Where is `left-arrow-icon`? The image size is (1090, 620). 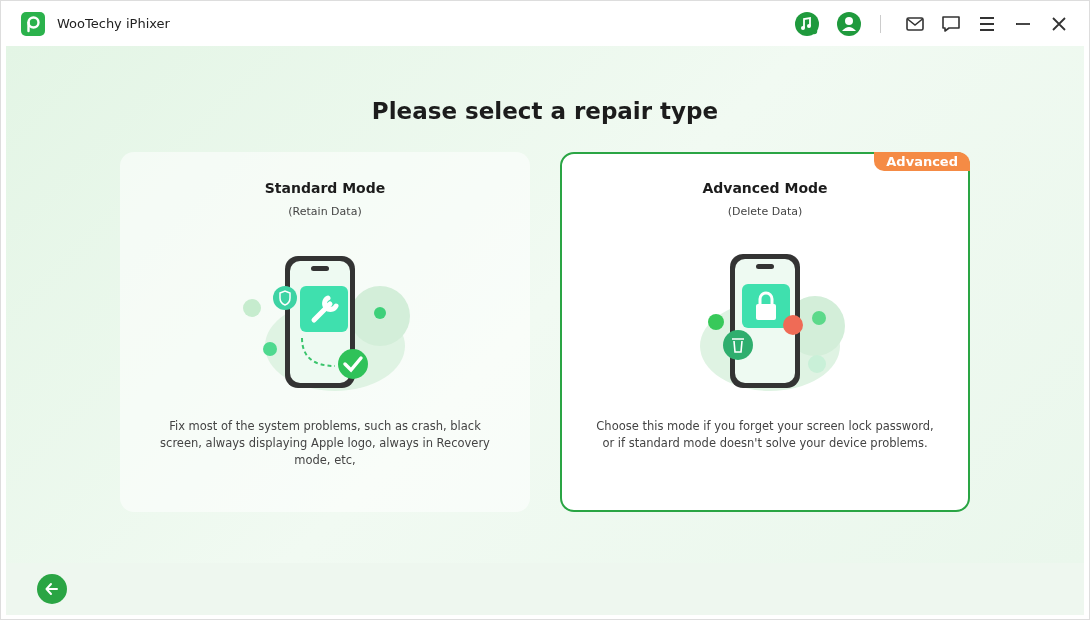
left-arrow-icon is located at coordinates (52, 589).